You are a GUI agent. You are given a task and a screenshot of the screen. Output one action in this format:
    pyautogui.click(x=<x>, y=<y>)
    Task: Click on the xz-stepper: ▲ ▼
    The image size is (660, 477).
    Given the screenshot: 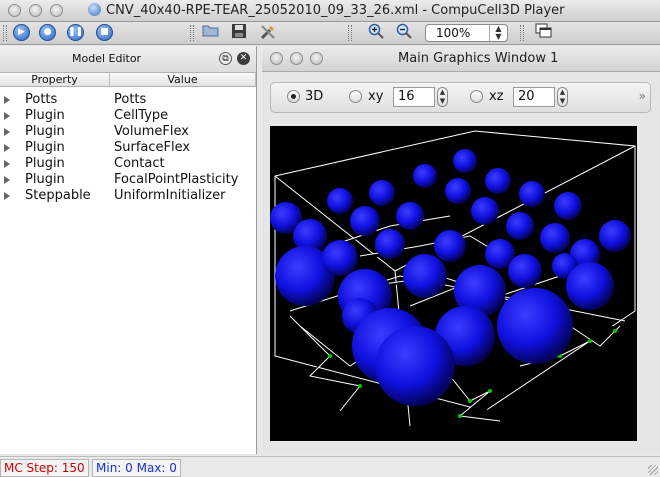 What is the action you would take?
    pyautogui.click(x=562, y=97)
    